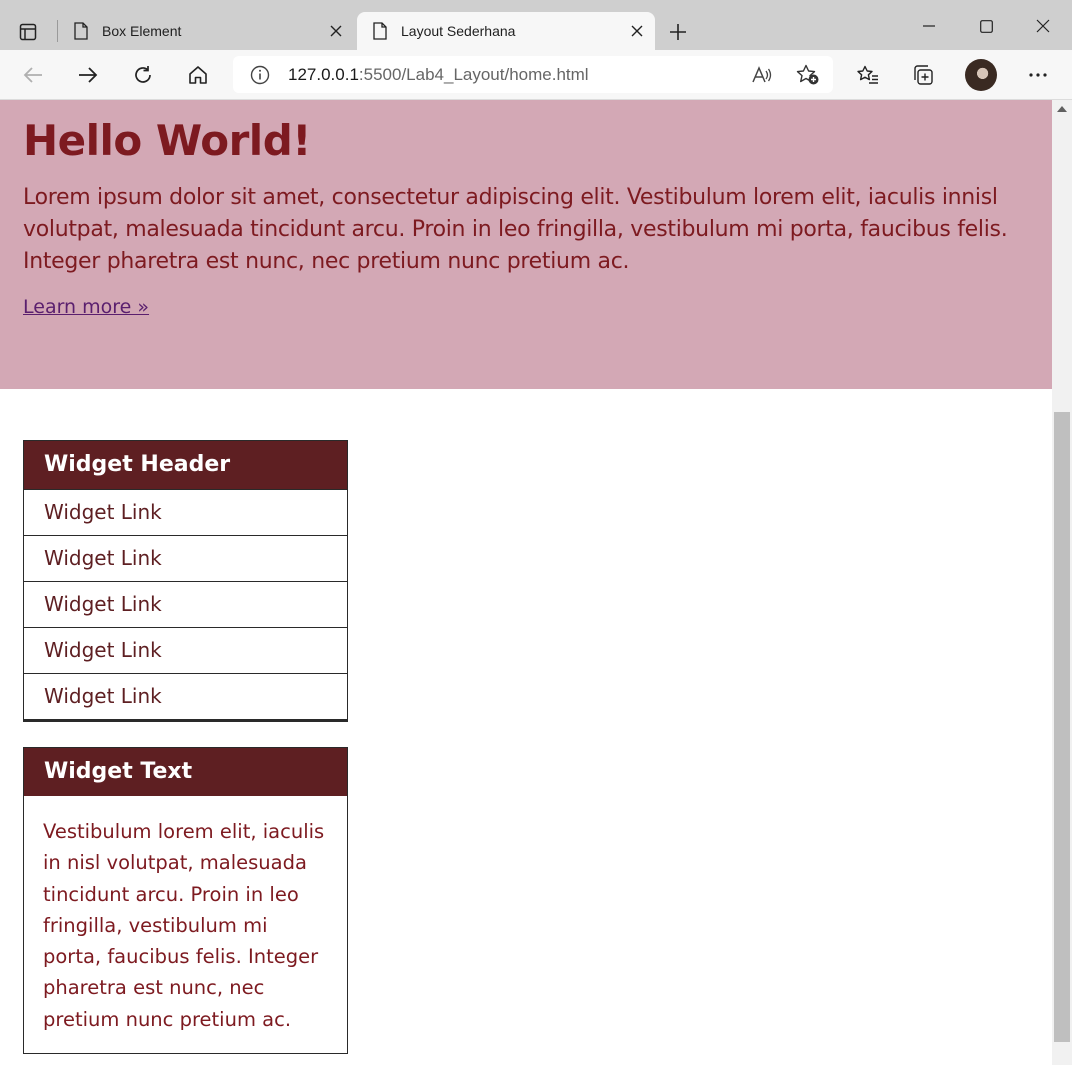 The width and height of the screenshot is (1072, 1065). What do you see at coordinates (143, 75) in the screenshot?
I see `refresh-icon` at bounding box center [143, 75].